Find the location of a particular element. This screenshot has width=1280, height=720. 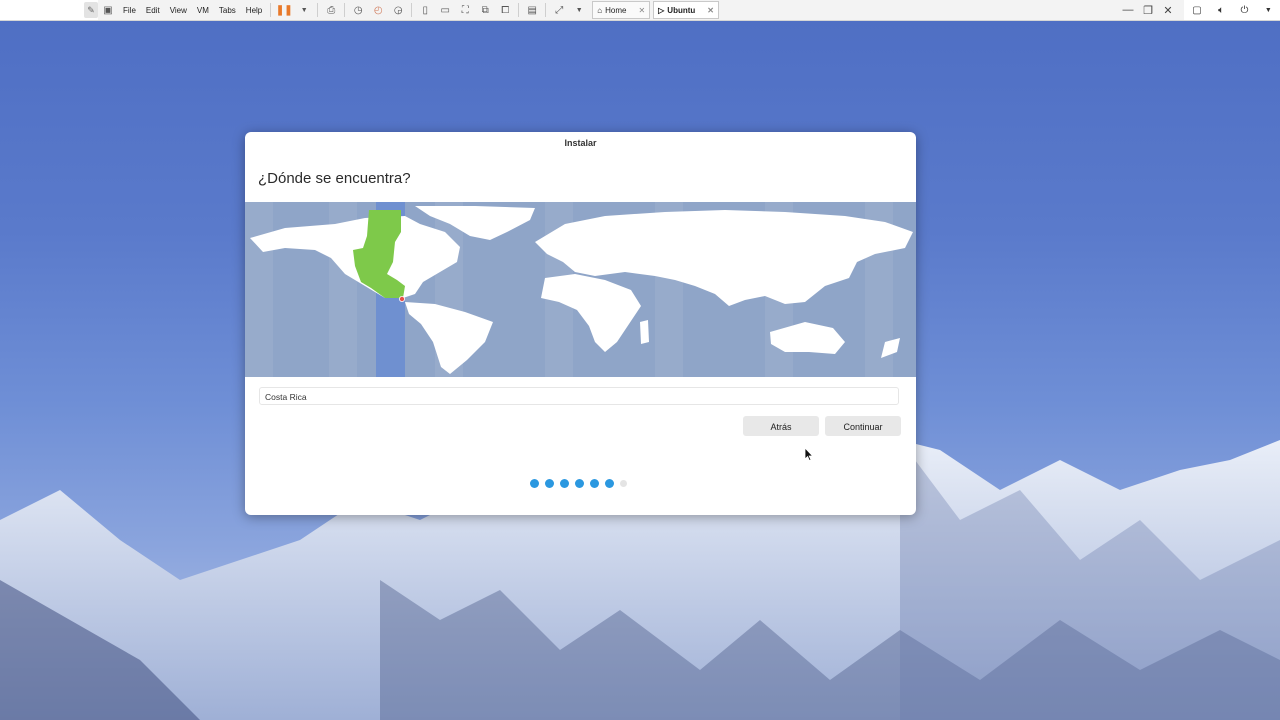

tab-label: Home is located at coordinates (616, 10).